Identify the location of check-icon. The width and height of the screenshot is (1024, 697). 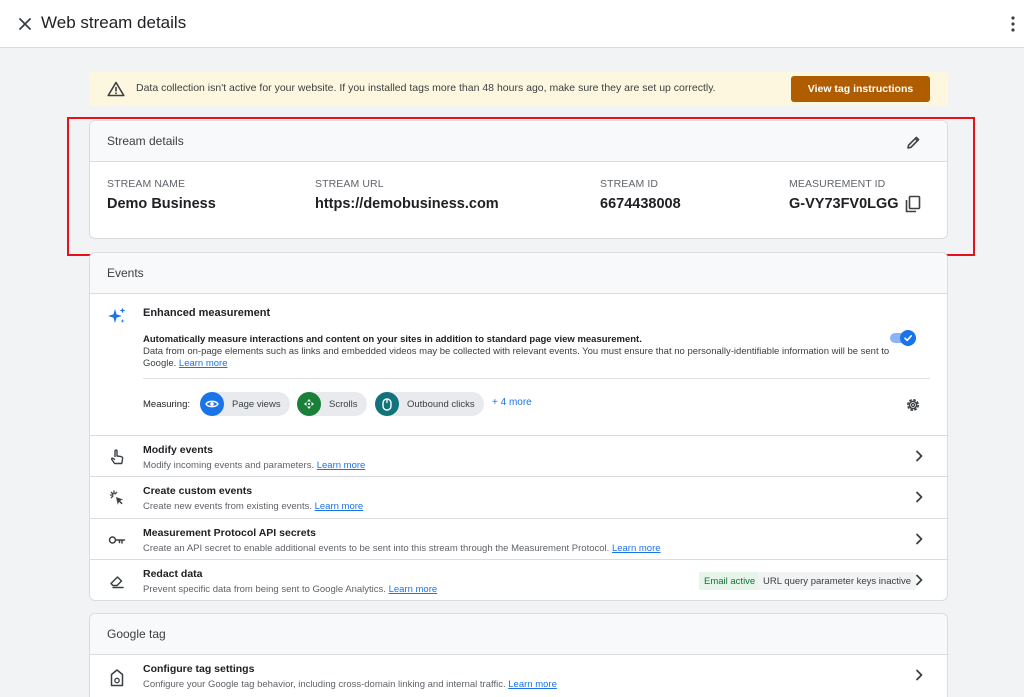
(908, 338).